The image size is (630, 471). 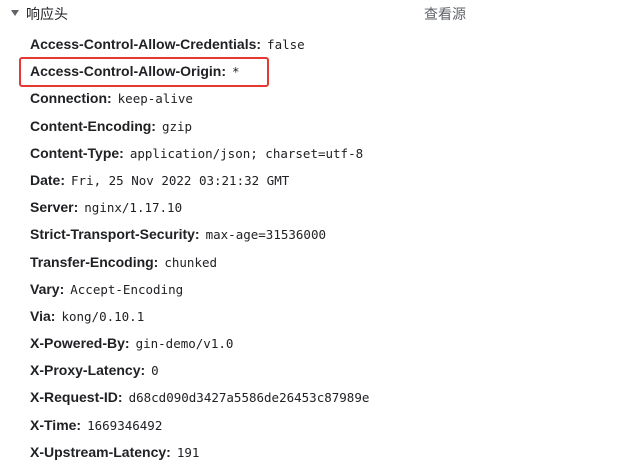 What do you see at coordinates (286, 44) in the screenshot?
I see `header-value: false` at bounding box center [286, 44].